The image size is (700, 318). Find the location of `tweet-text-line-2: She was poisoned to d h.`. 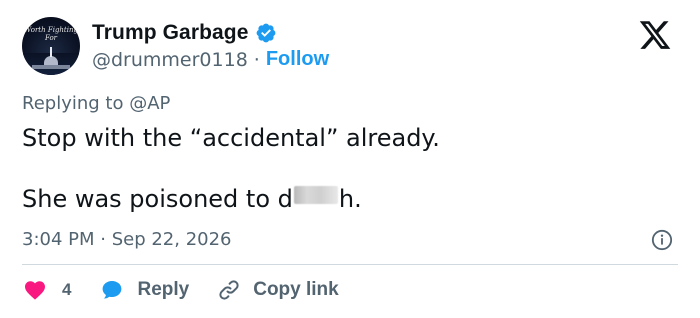

tweet-text-line-2: She was poisoned to d h. is located at coordinates (192, 199).